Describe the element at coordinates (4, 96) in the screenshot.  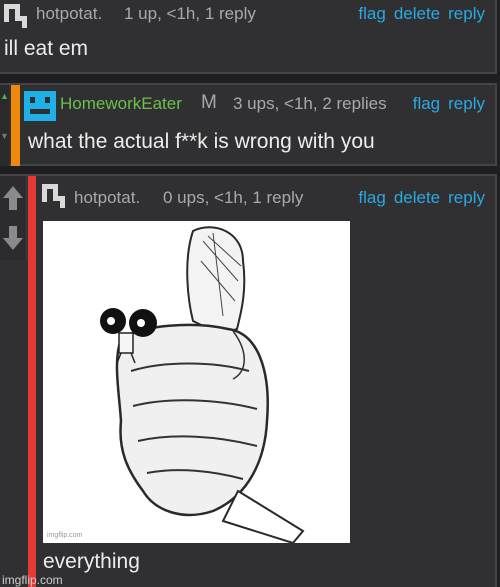
I see `upvote-arrow-icon: ▲` at that location.